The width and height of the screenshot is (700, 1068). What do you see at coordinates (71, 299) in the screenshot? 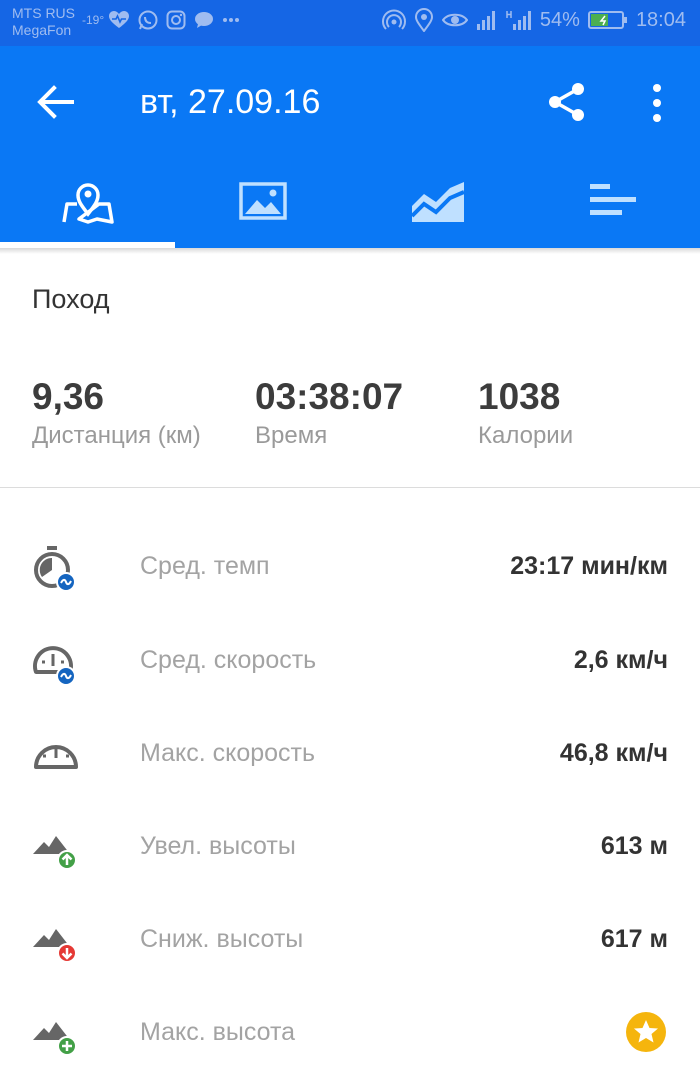
I see `activity-type: Поход` at bounding box center [71, 299].